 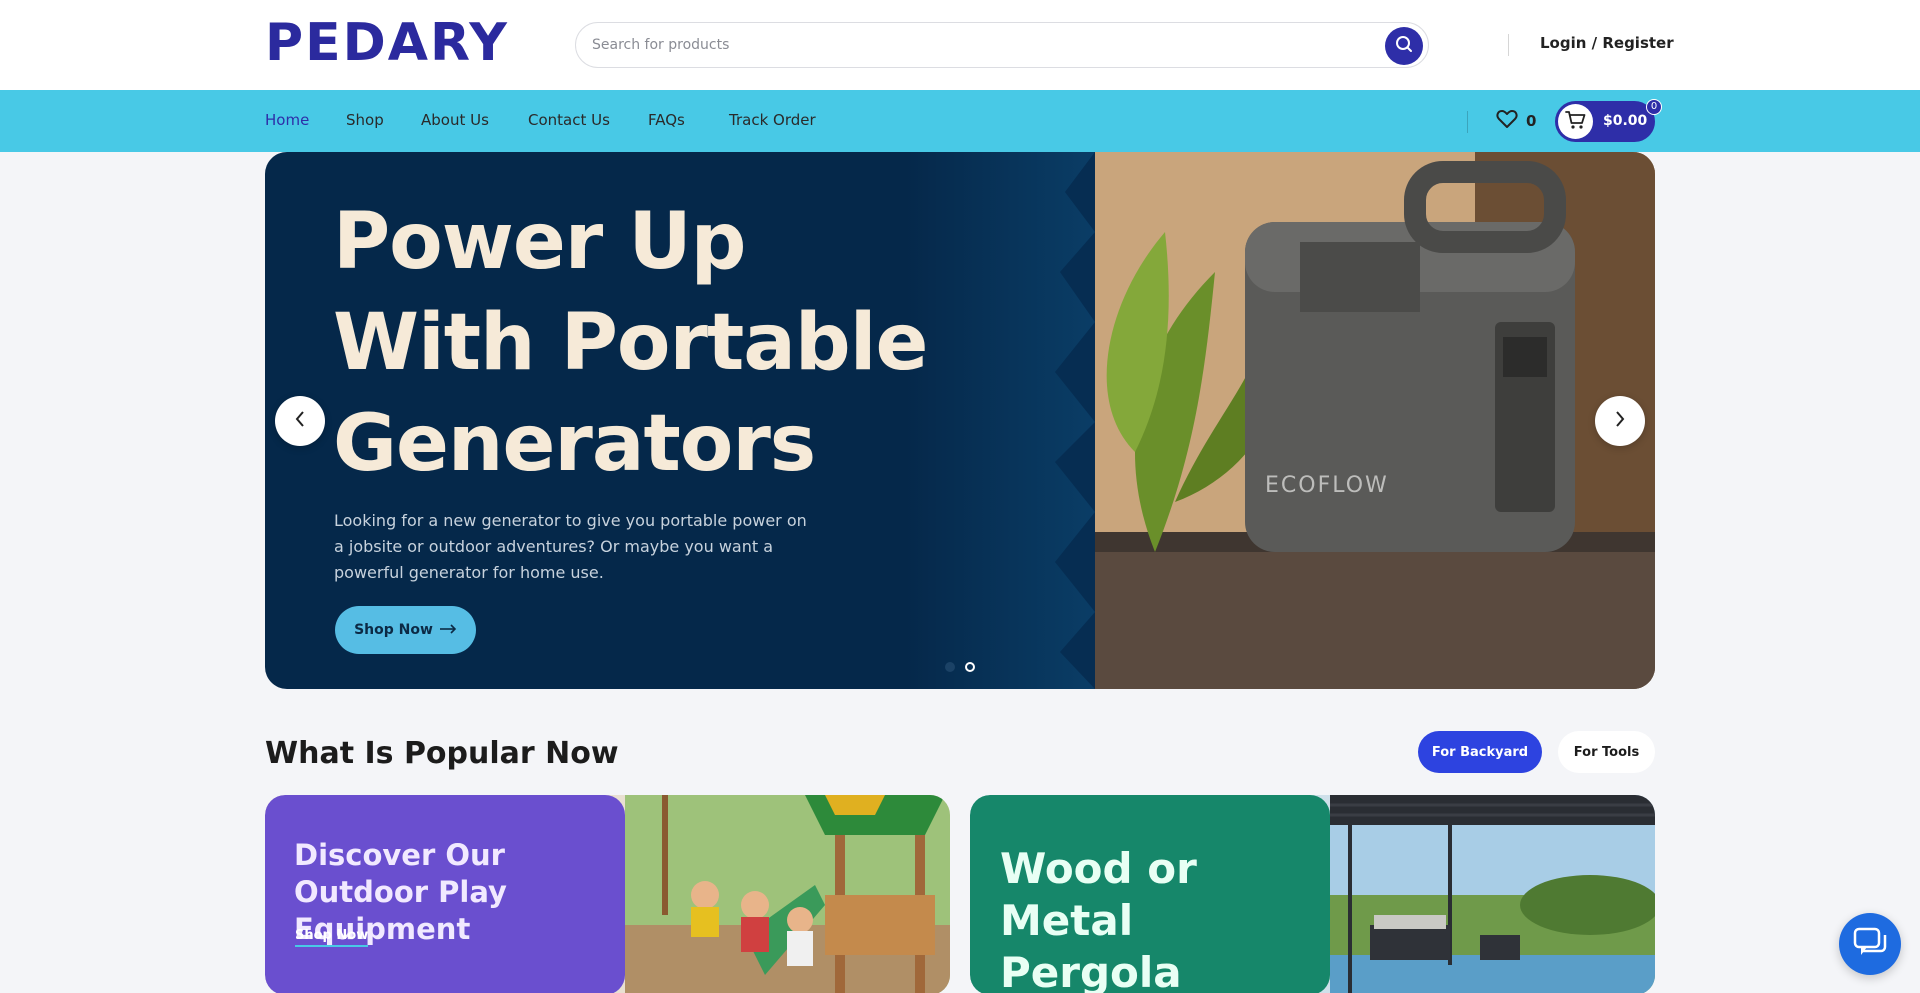 What do you see at coordinates (1625, 121) in the screenshot?
I see `cart-total: $0.00` at bounding box center [1625, 121].